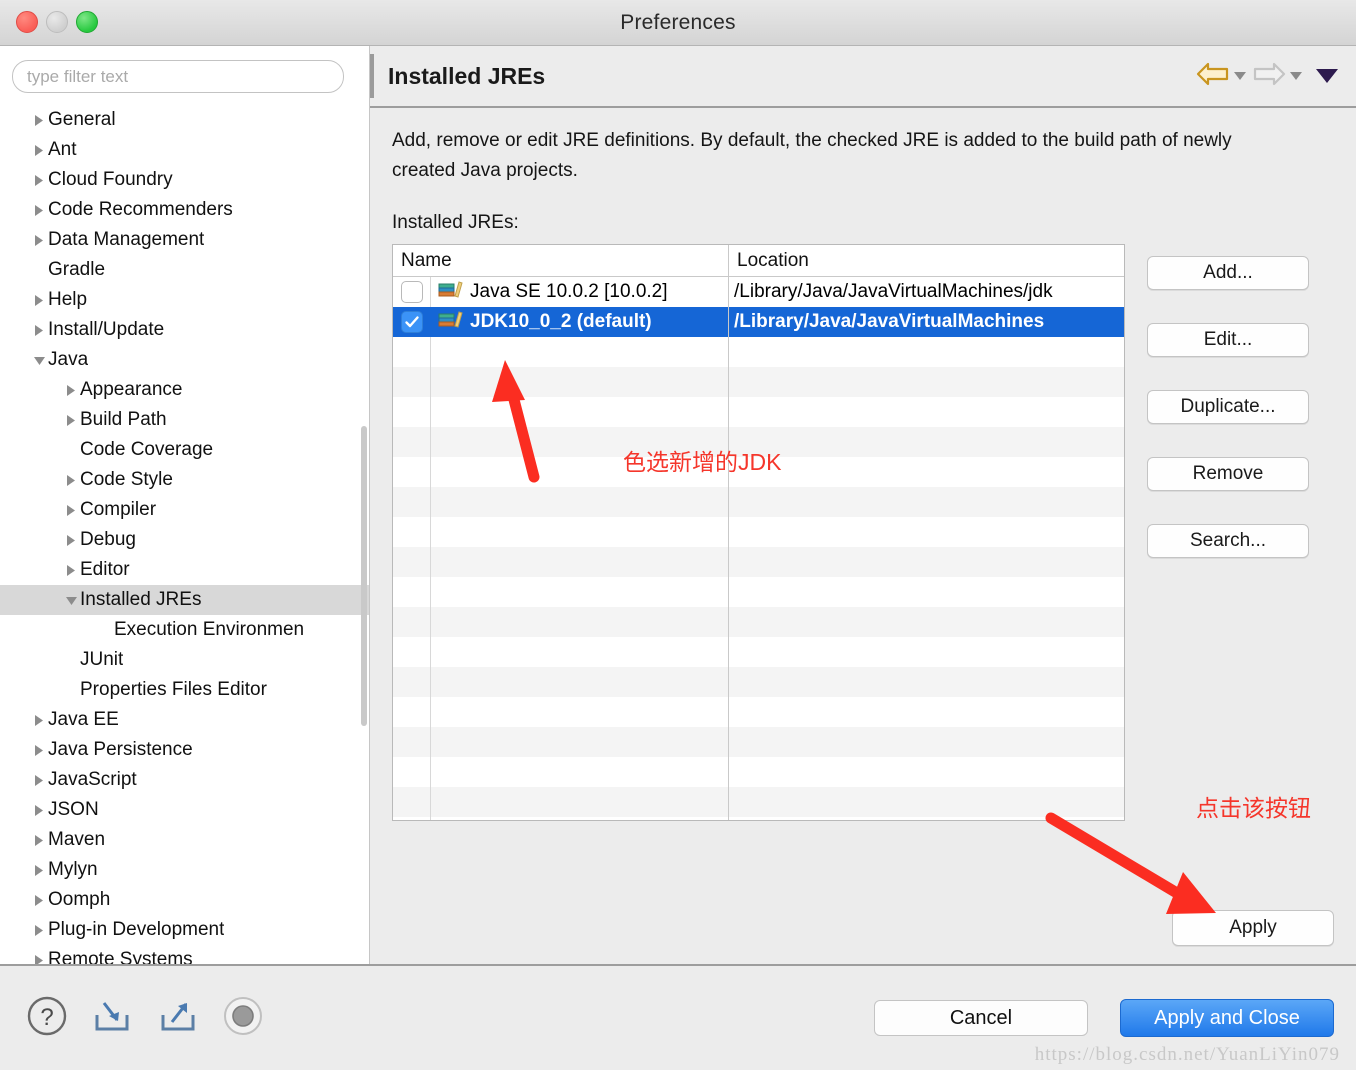 The width and height of the screenshot is (1356, 1070). Describe the element at coordinates (184, 420) in the screenshot. I see `sidebar-item-build-path: Build Path` at that location.